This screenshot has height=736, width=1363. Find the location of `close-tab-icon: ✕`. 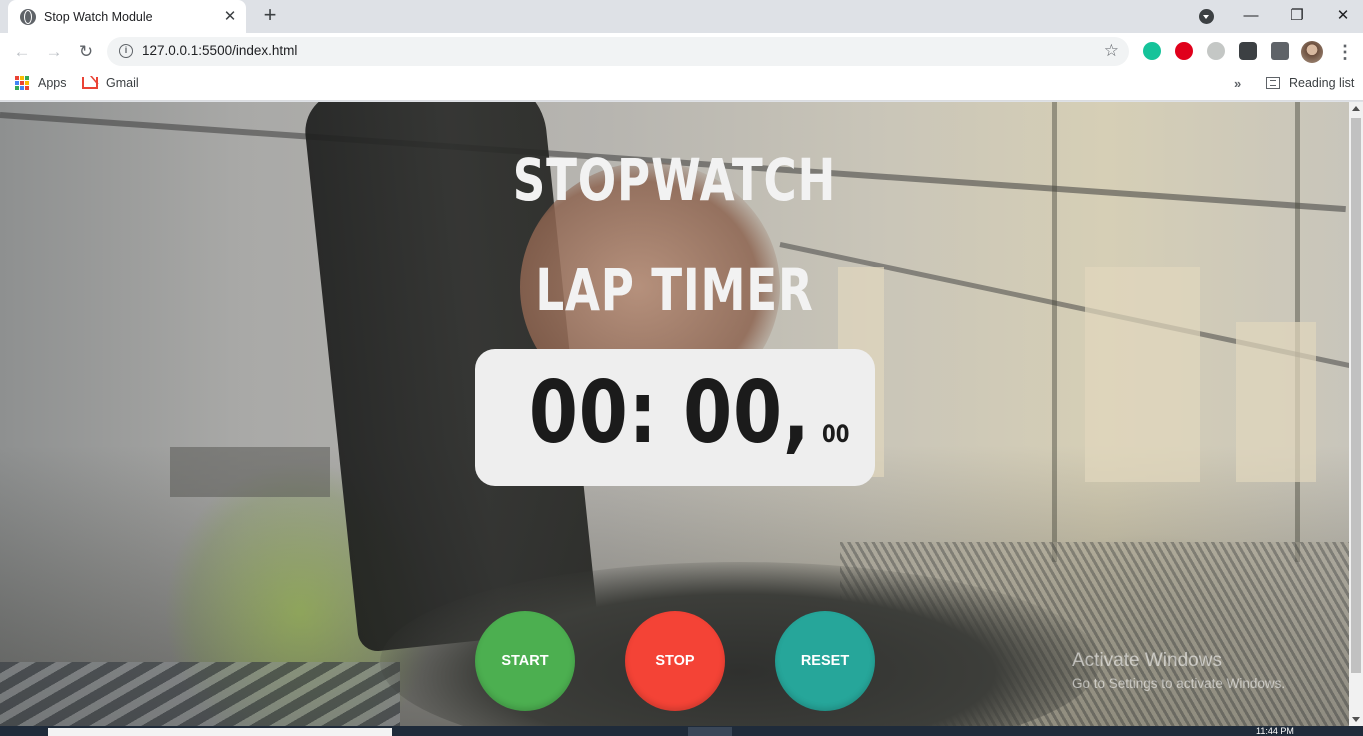

close-tab-icon: ✕ is located at coordinates (230, 16).